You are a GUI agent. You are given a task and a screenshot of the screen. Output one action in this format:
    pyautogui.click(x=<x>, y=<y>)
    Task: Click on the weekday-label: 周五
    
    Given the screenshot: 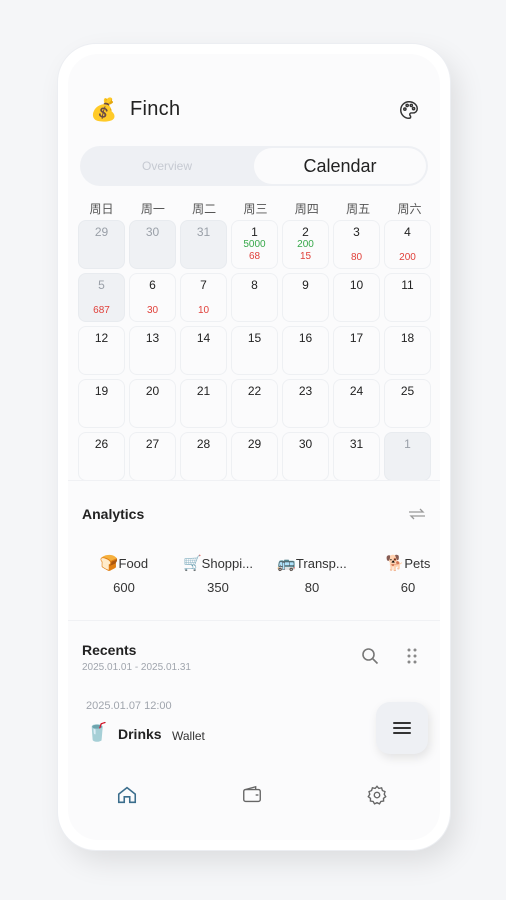 What is the action you would take?
    pyautogui.click(x=358, y=209)
    